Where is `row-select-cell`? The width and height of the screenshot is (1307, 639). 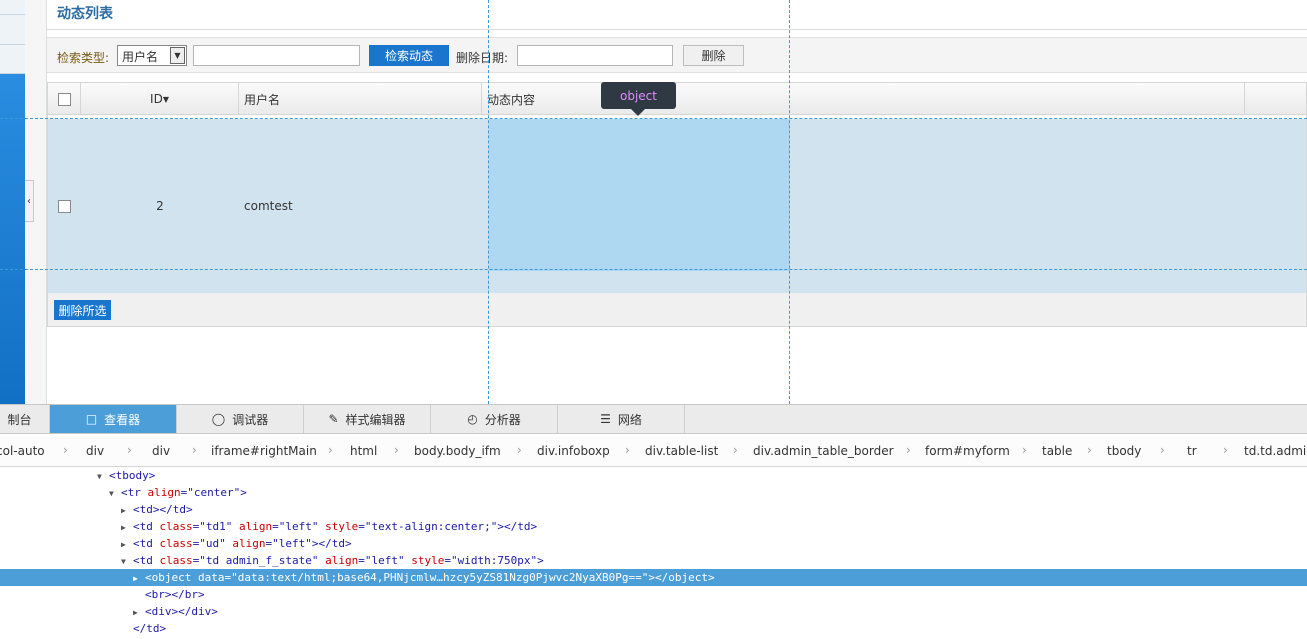 row-select-cell is located at coordinates (64, 206).